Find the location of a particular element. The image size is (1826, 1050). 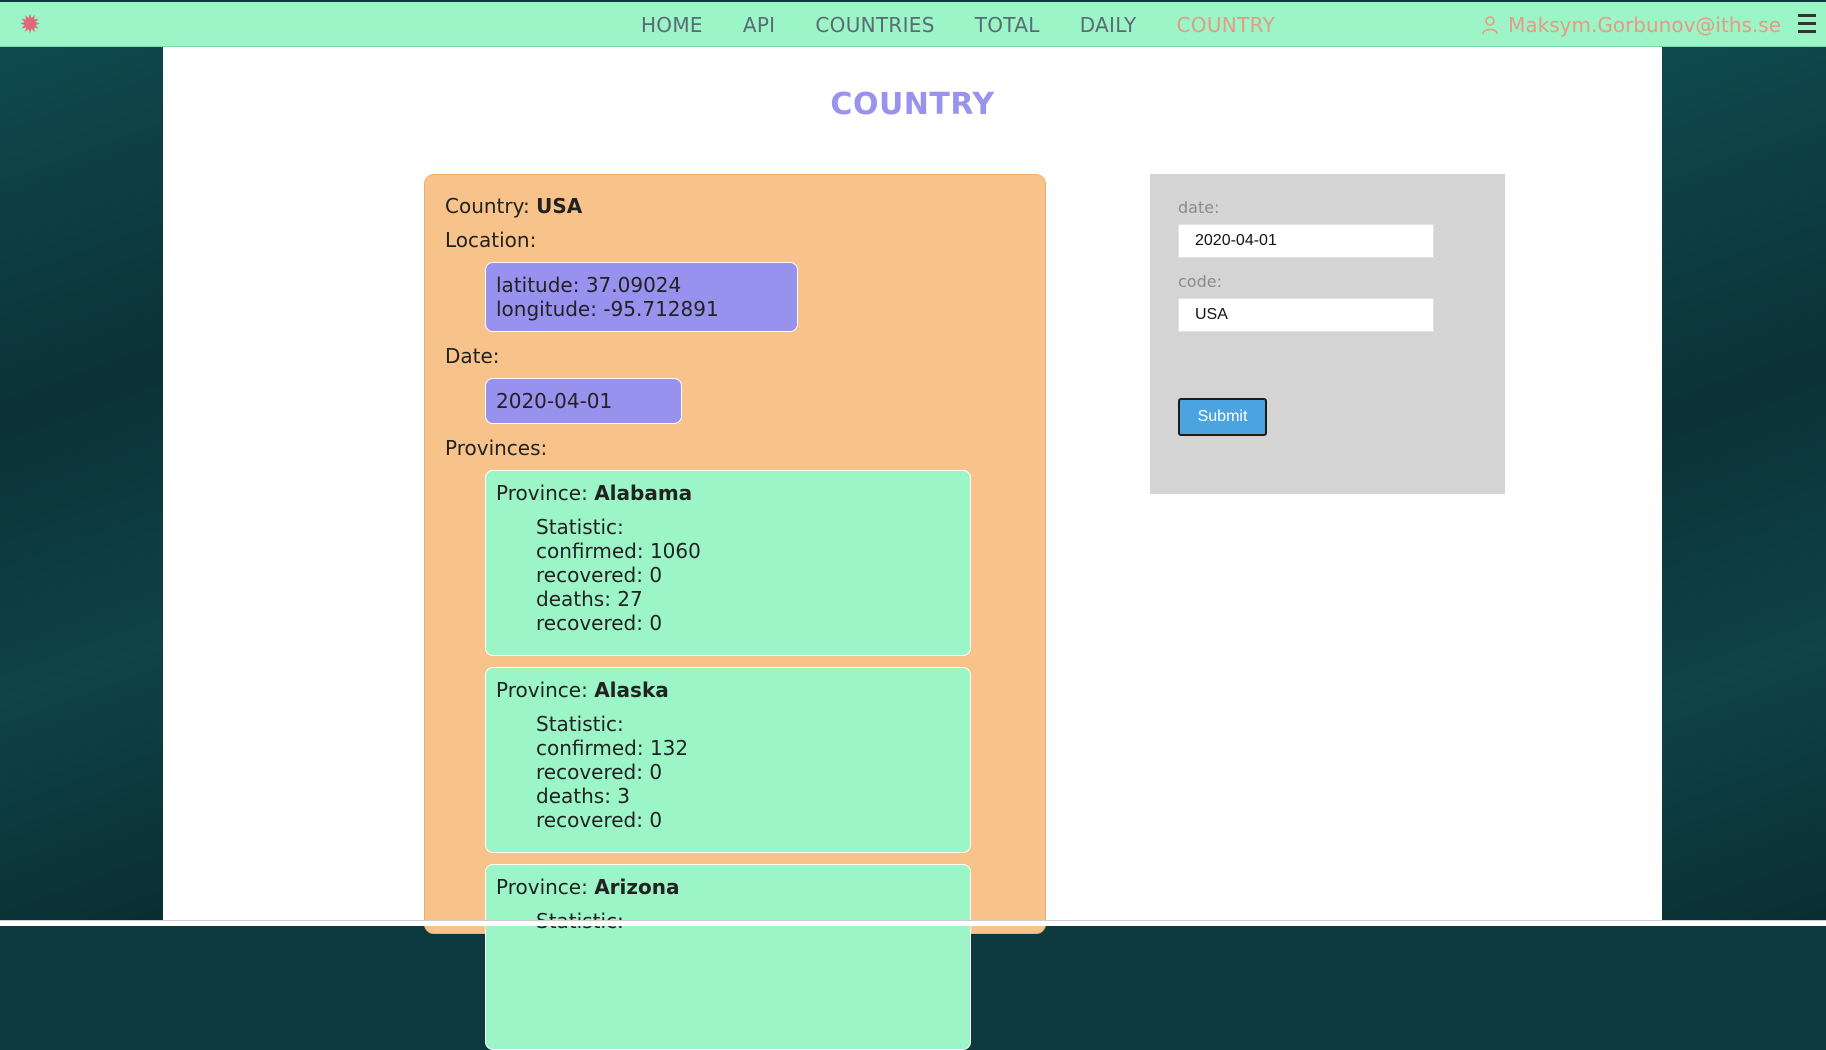

date-field is located at coordinates (1306, 241).